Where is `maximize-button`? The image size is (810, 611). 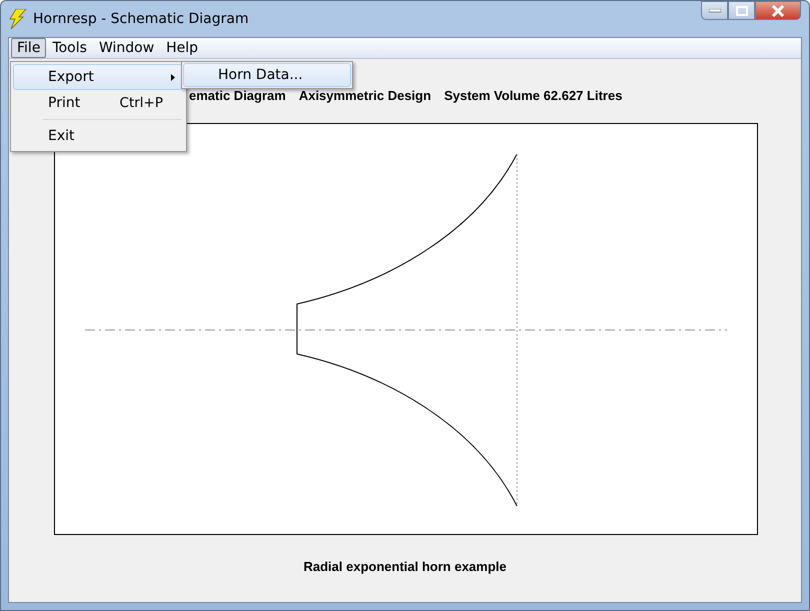 maximize-button is located at coordinates (741, 10).